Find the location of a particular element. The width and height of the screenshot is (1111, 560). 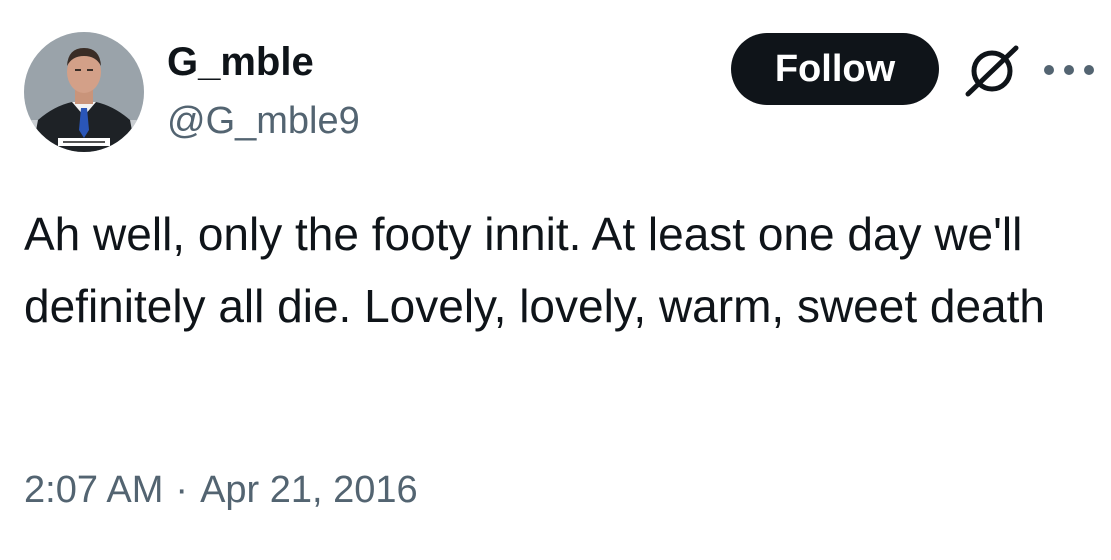

avatar is located at coordinates (84, 92).